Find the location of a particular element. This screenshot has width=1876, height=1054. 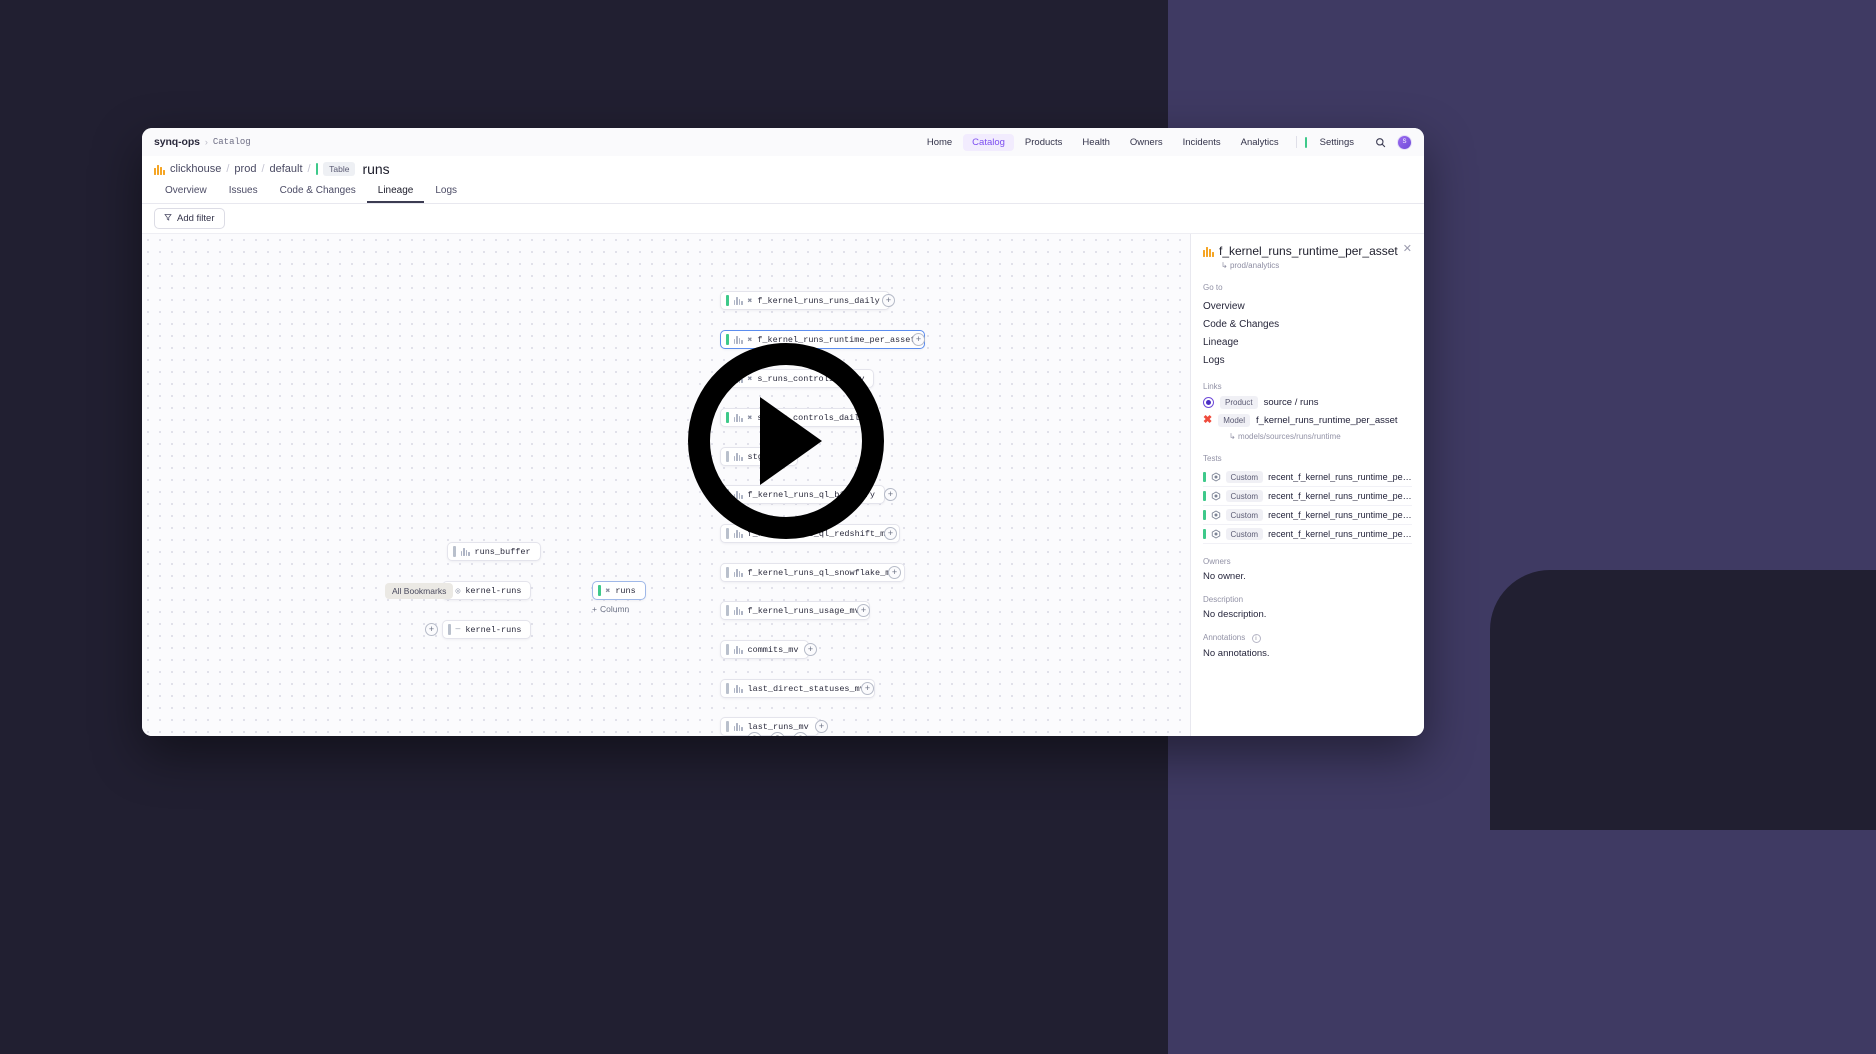

lineage-node: ✖ f_kernel_runs_runs_daily is located at coordinates (805, 300).